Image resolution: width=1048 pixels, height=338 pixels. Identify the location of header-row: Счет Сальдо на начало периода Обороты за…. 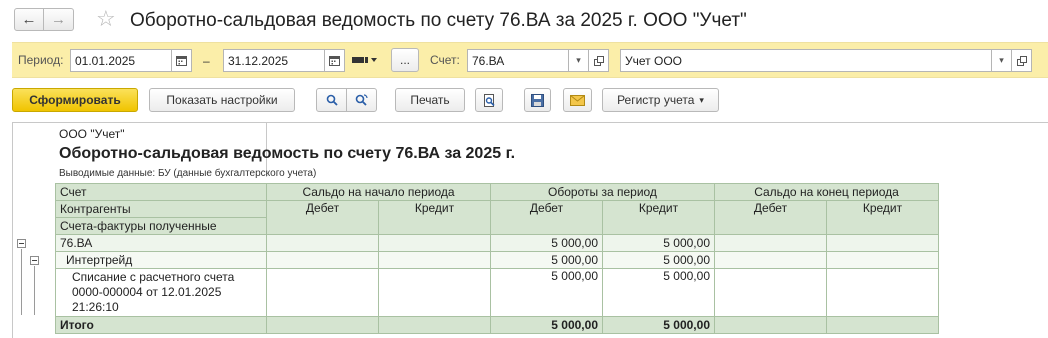
(497, 192).